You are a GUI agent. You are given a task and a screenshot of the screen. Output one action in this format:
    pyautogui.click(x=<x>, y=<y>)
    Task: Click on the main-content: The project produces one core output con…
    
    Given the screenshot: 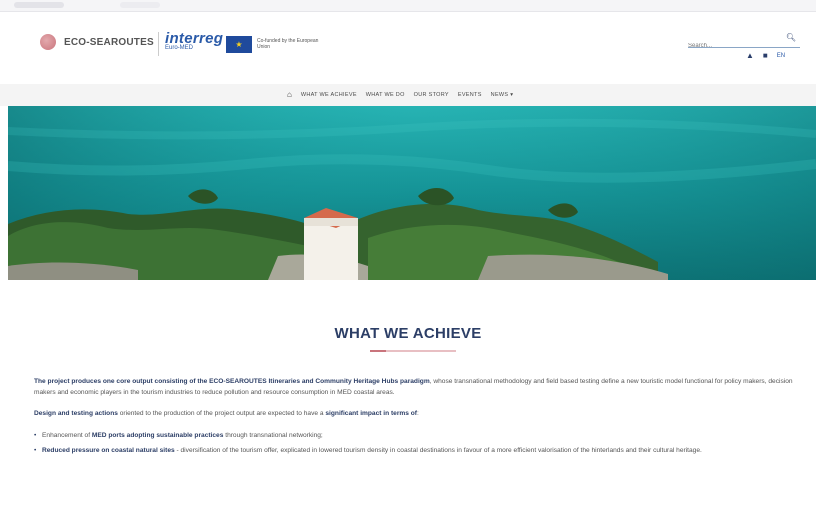 What is the action you would take?
    pyautogui.click(x=414, y=419)
    